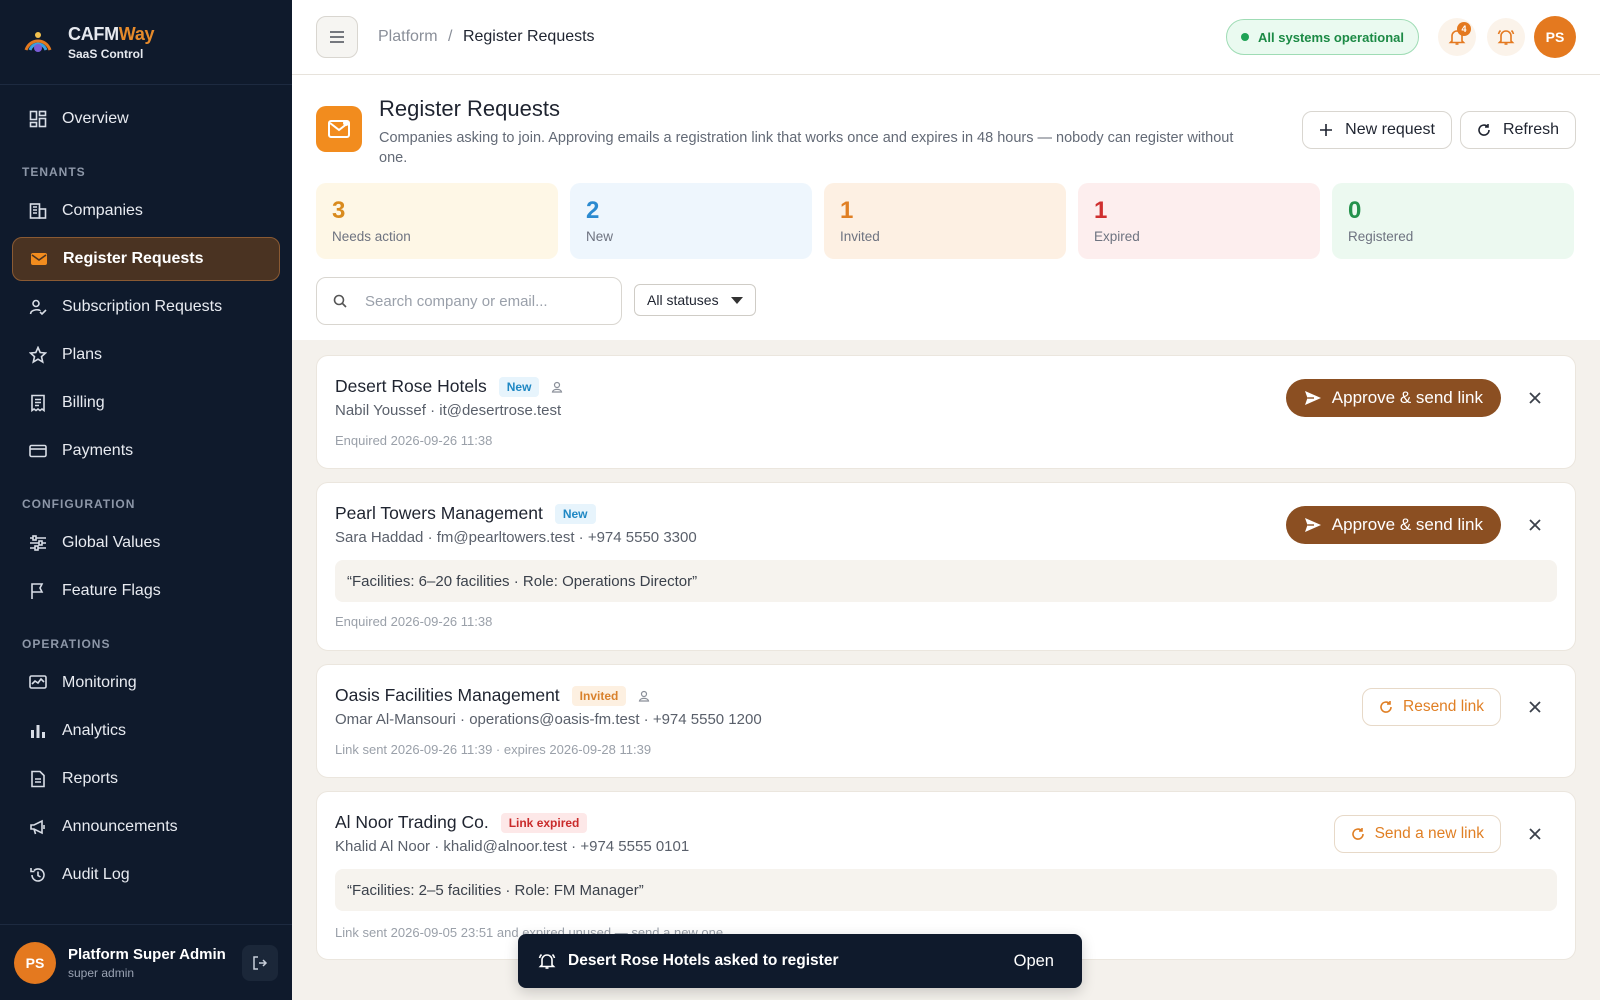 Image resolution: width=1600 pixels, height=1000 pixels. I want to click on stat-new: 2 New, so click(691, 221).